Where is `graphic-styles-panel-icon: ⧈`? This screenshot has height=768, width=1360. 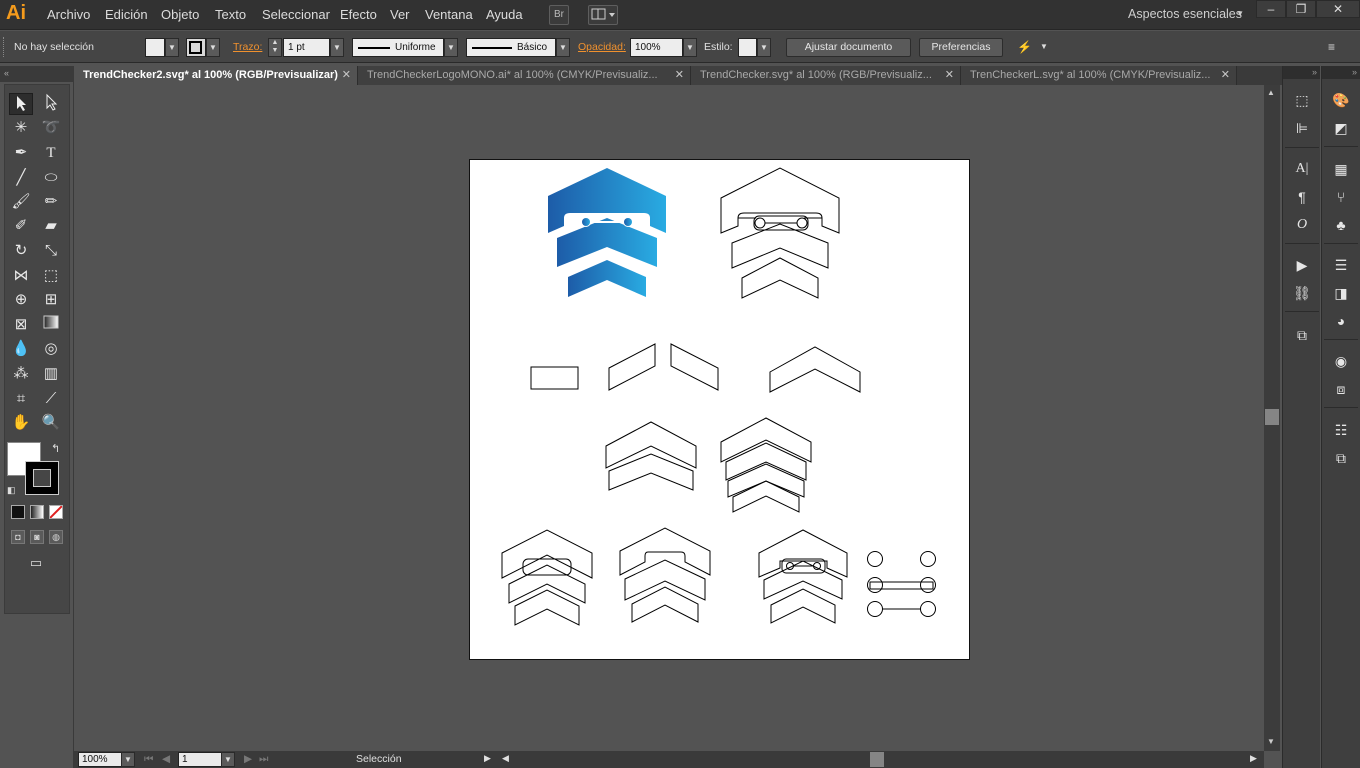
graphic-styles-panel-icon: ⧈ is located at coordinates (1341, 389).